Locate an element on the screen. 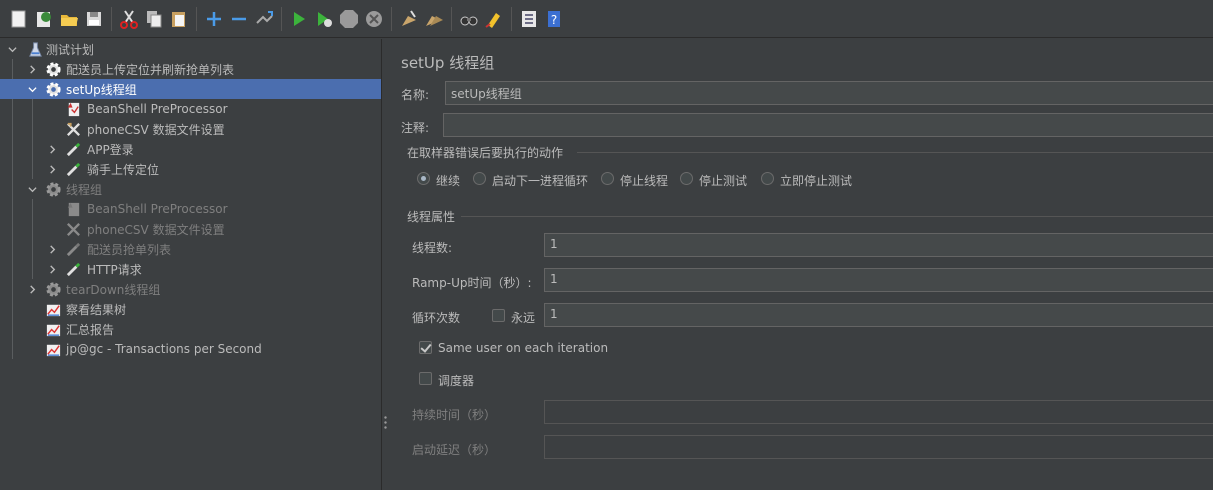  clear-all-icon is located at coordinates (434, 19).